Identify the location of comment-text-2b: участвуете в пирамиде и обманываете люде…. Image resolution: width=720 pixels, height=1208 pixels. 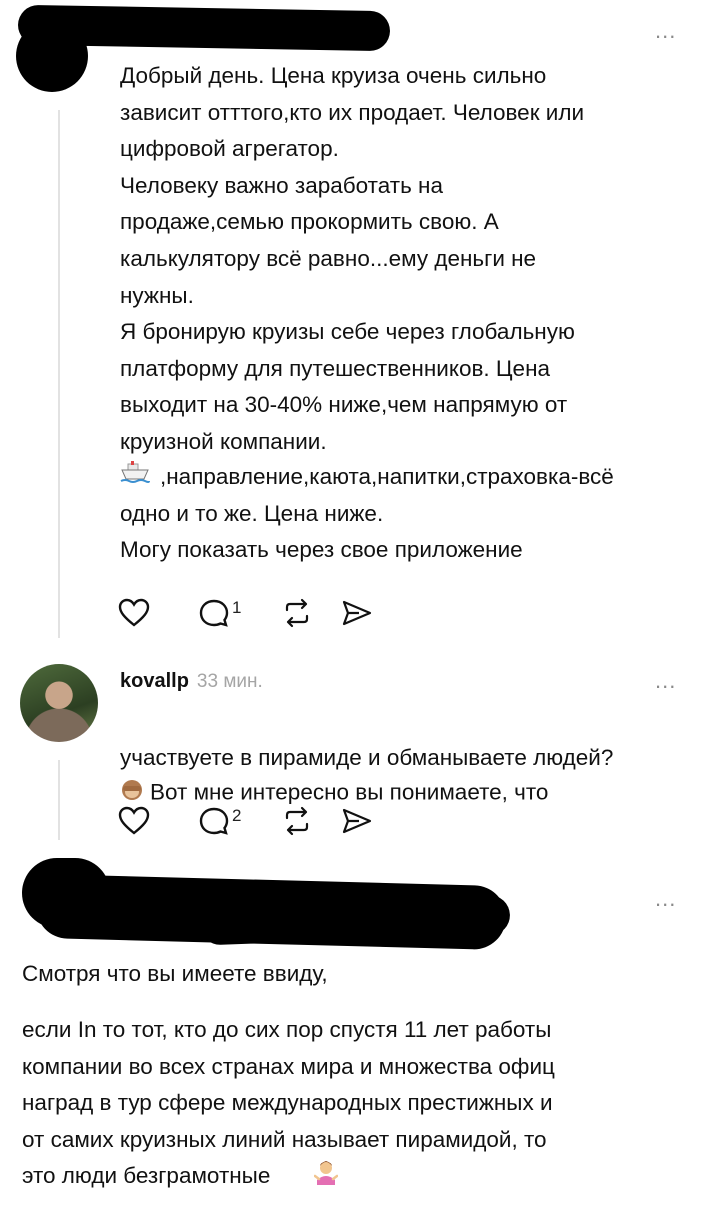
(367, 757).